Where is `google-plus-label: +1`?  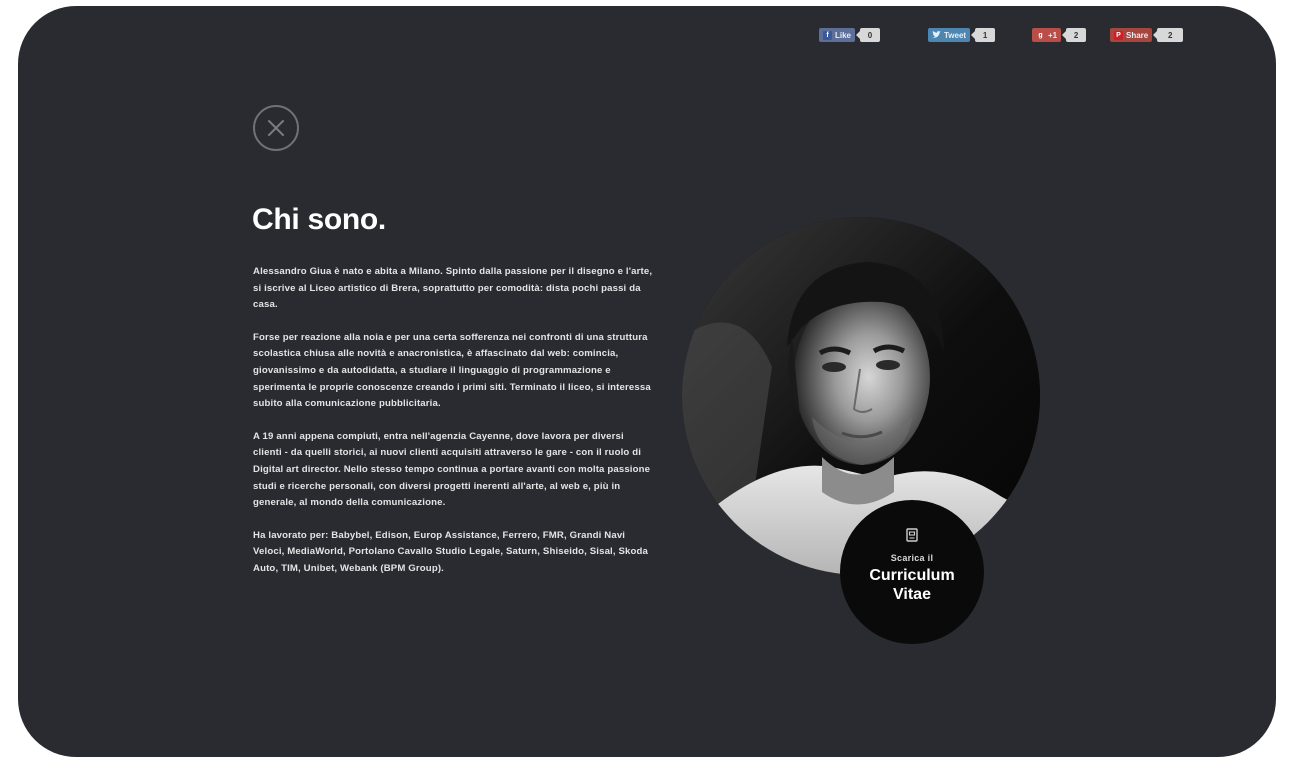
google-plus-label: +1 is located at coordinates (1053, 35).